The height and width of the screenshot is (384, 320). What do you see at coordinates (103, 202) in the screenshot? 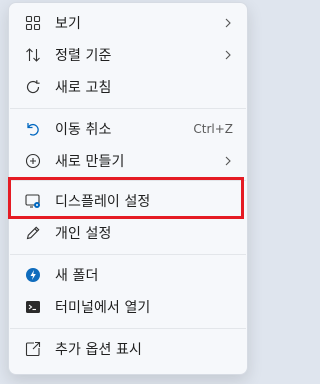
I see `menu-item-label: 디스플레이 설정` at bounding box center [103, 202].